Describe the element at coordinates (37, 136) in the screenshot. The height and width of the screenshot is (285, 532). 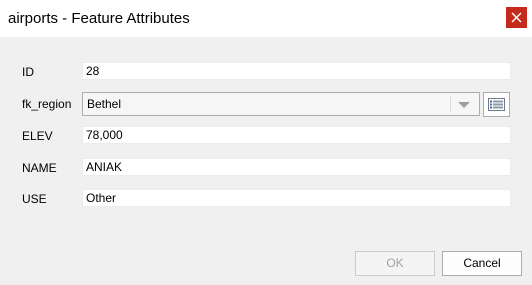
I see `elev-label: ELEV` at that location.